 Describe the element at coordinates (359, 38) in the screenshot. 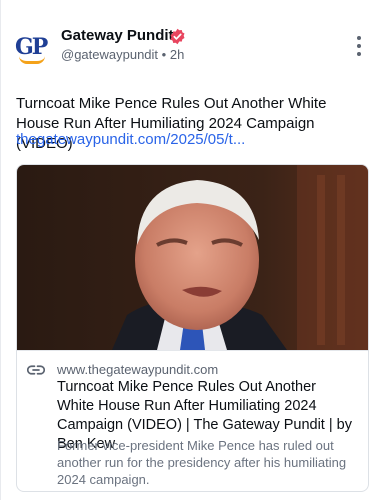

I see `more-vertical-icon` at that location.